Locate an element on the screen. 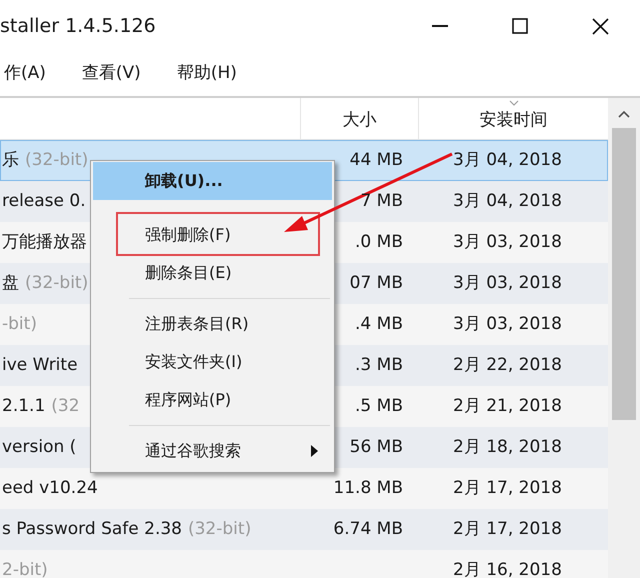 This screenshot has width=640, height=578. bitness-label: 2-bit) is located at coordinates (25, 568).